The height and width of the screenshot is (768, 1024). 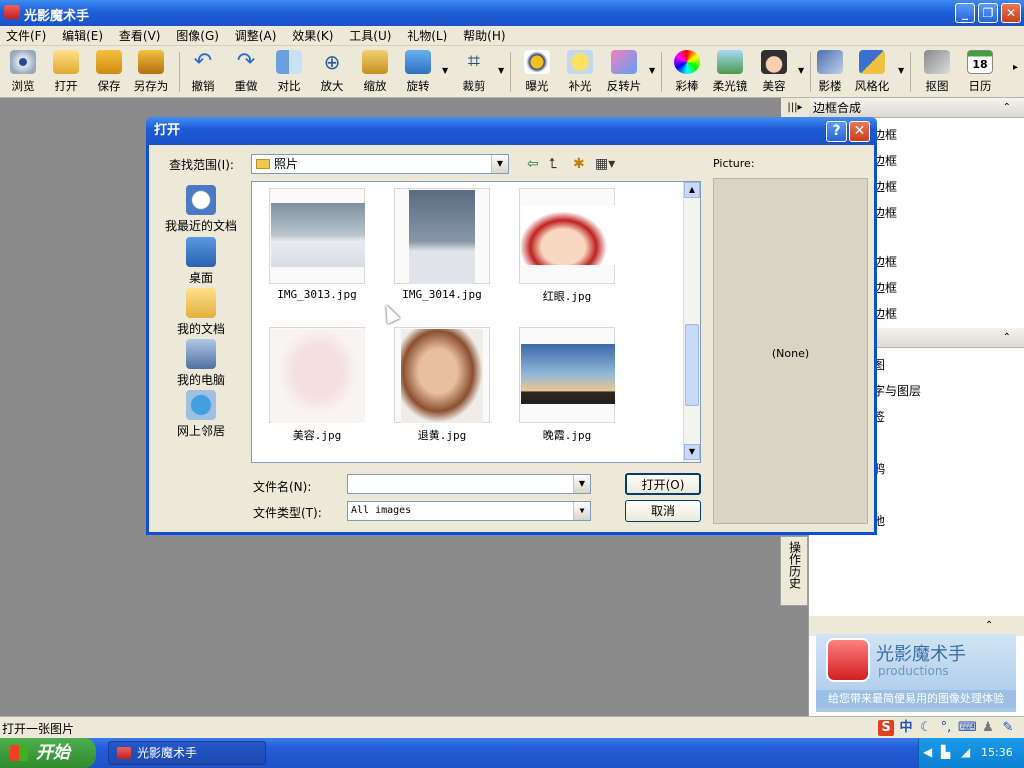 What do you see at coordinates (967, 728) in the screenshot?
I see `keyboard-icon: ⌨` at bounding box center [967, 728].